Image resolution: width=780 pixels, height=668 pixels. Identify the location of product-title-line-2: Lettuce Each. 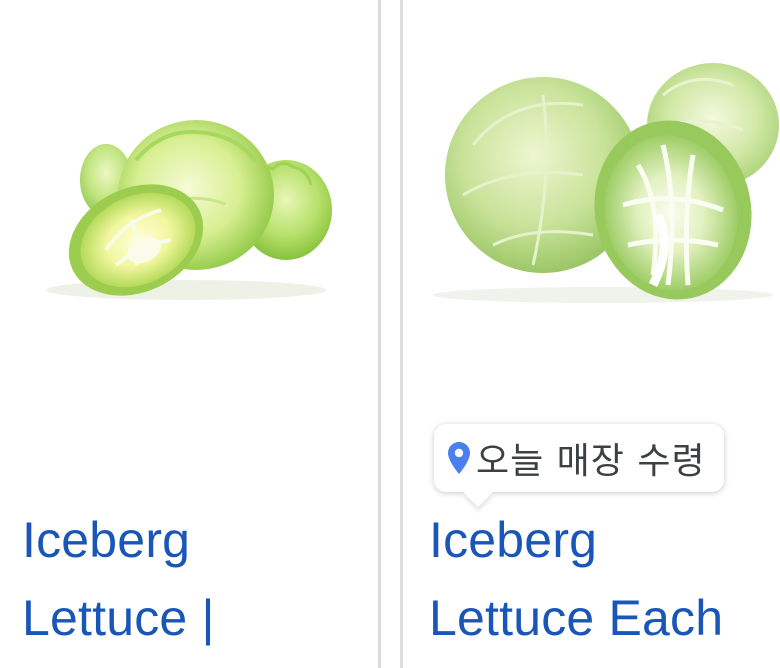
(576, 618).